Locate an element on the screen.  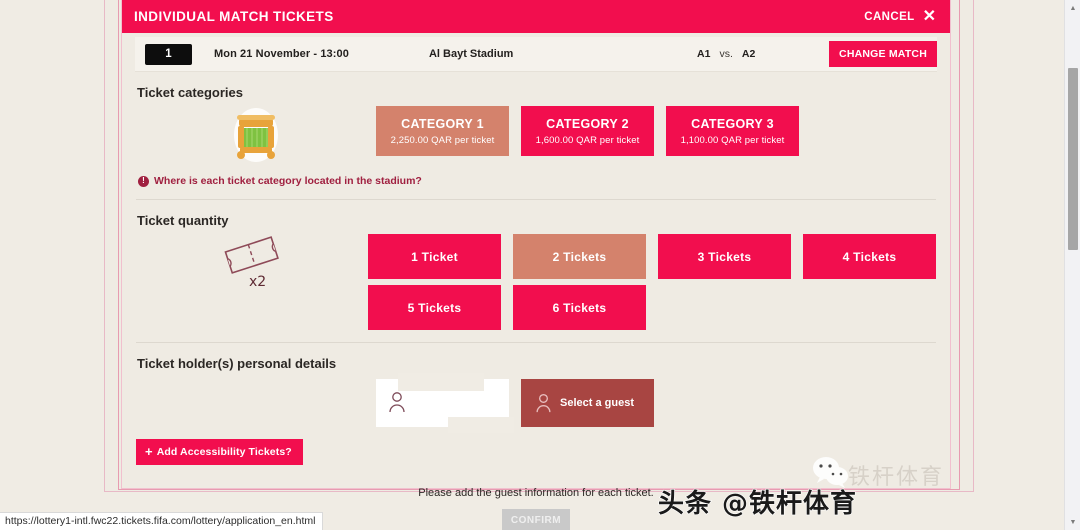
match-teams: A1 vs. A2 is located at coordinates (726, 54).